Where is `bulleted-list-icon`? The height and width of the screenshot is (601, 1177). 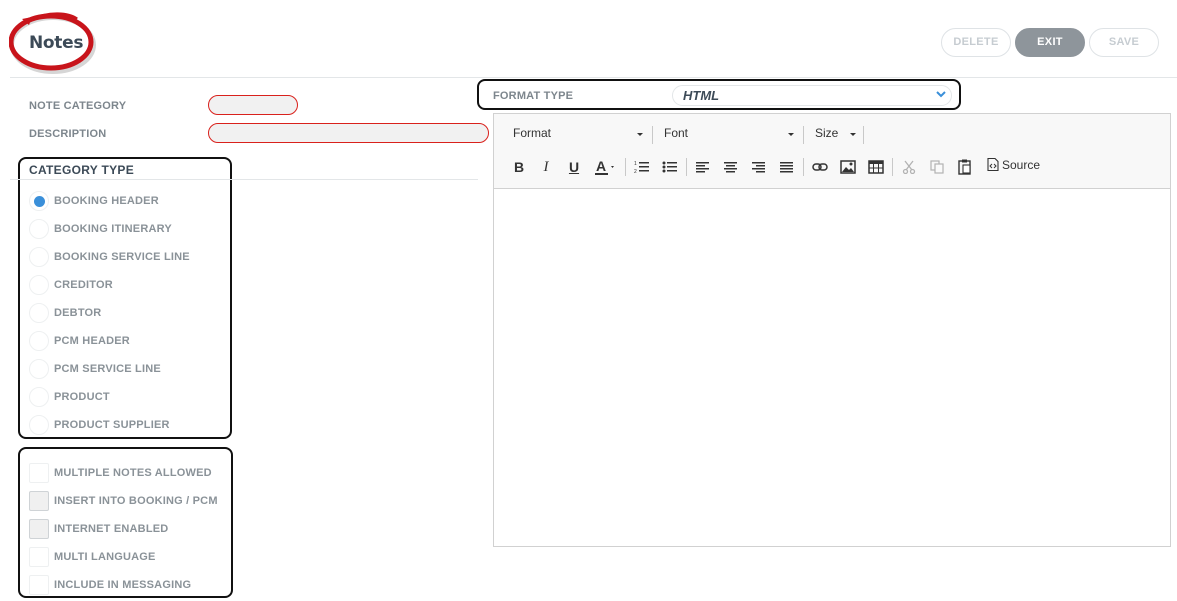
bulleted-list-icon is located at coordinates (670, 167).